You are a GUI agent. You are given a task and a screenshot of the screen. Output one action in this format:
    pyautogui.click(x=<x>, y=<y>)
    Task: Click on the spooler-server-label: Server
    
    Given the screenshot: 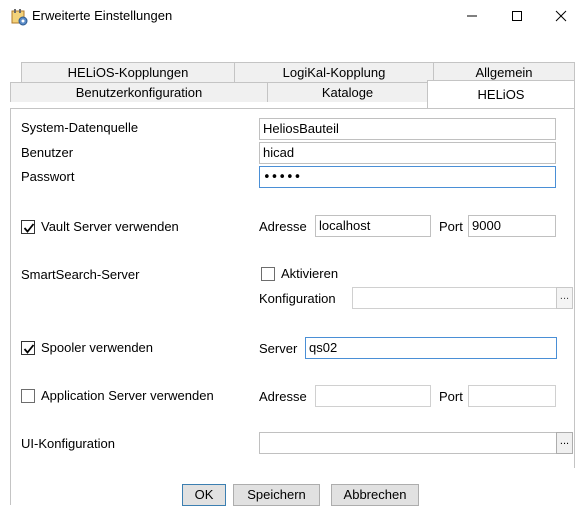 What is the action you would take?
    pyautogui.click(x=278, y=348)
    